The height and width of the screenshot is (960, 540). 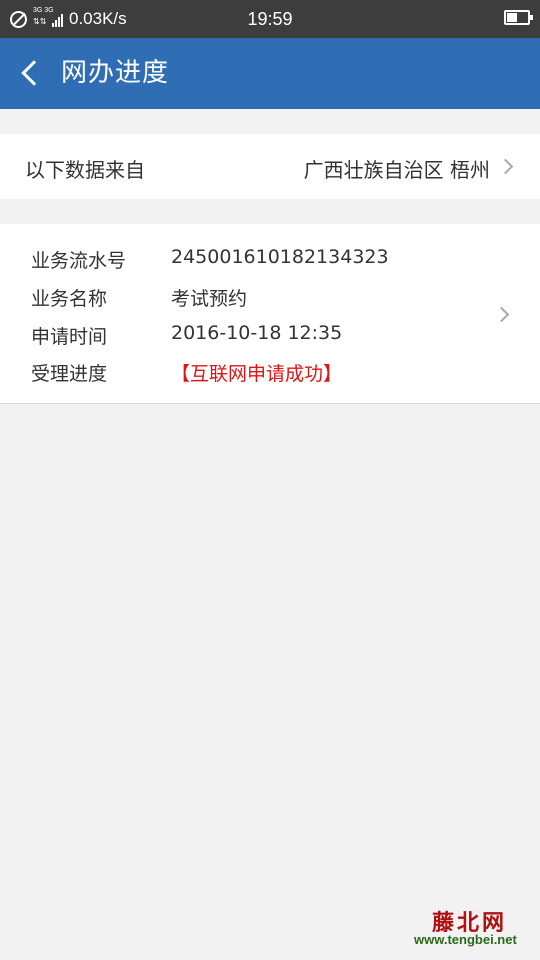 What do you see at coordinates (98, 18) in the screenshot?
I see `network-speed: 0.03K/s` at bounding box center [98, 18].